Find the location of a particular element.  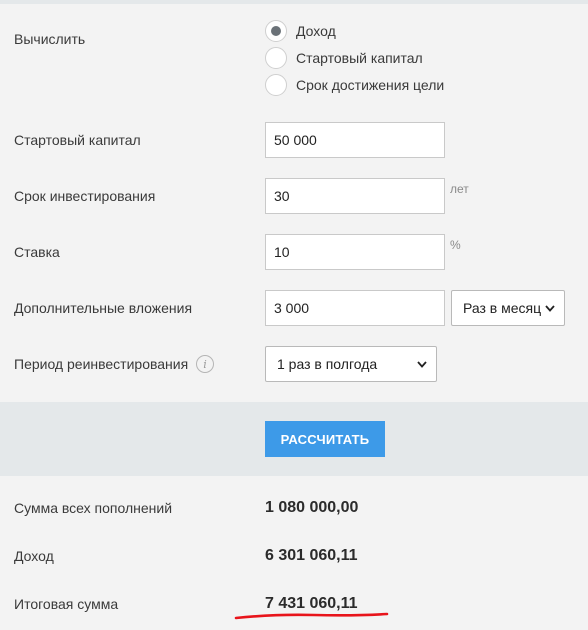

term-input: 30 is located at coordinates (355, 196).